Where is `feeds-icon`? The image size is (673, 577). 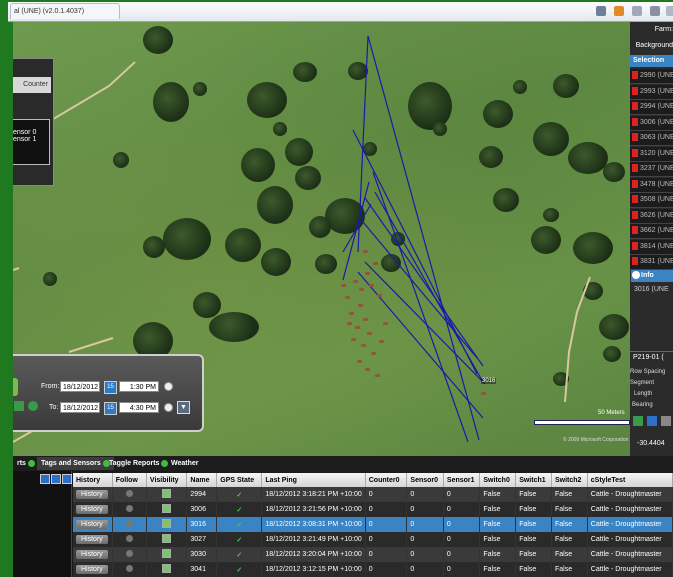
feeds-icon is located at coordinates (619, 11).